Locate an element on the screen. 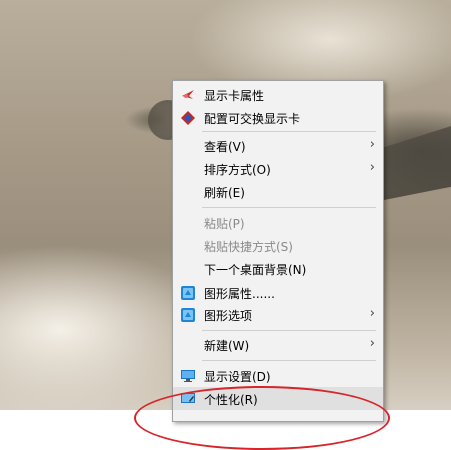  menu-item-label: 图形选项 is located at coordinates (228, 316).